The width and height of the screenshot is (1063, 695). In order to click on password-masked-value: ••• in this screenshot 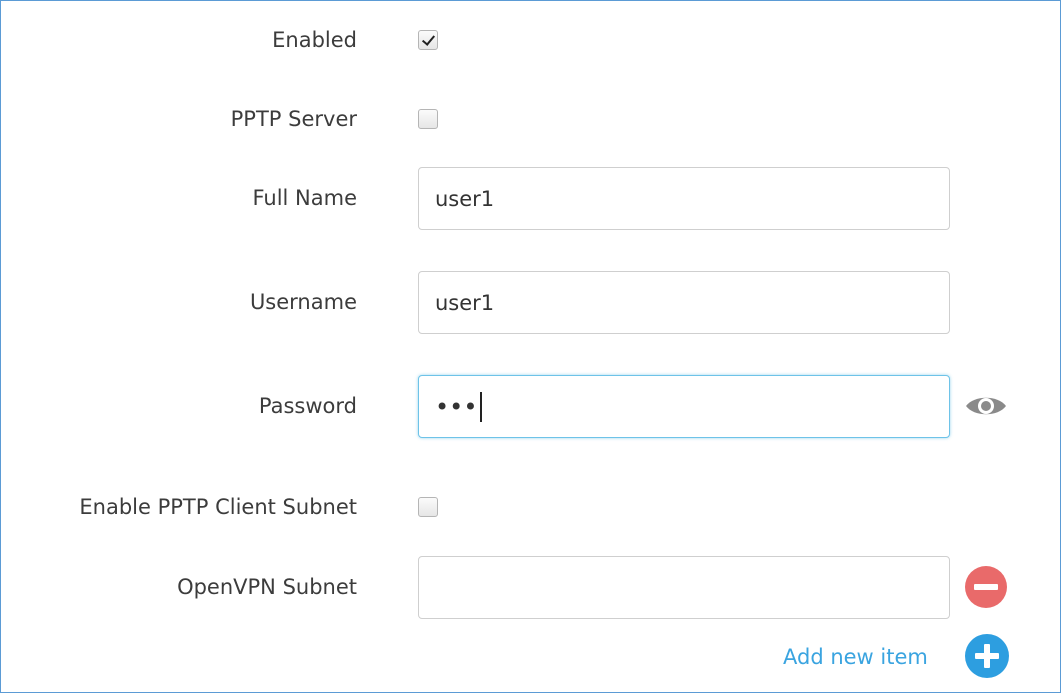, I will do `click(456, 406)`.